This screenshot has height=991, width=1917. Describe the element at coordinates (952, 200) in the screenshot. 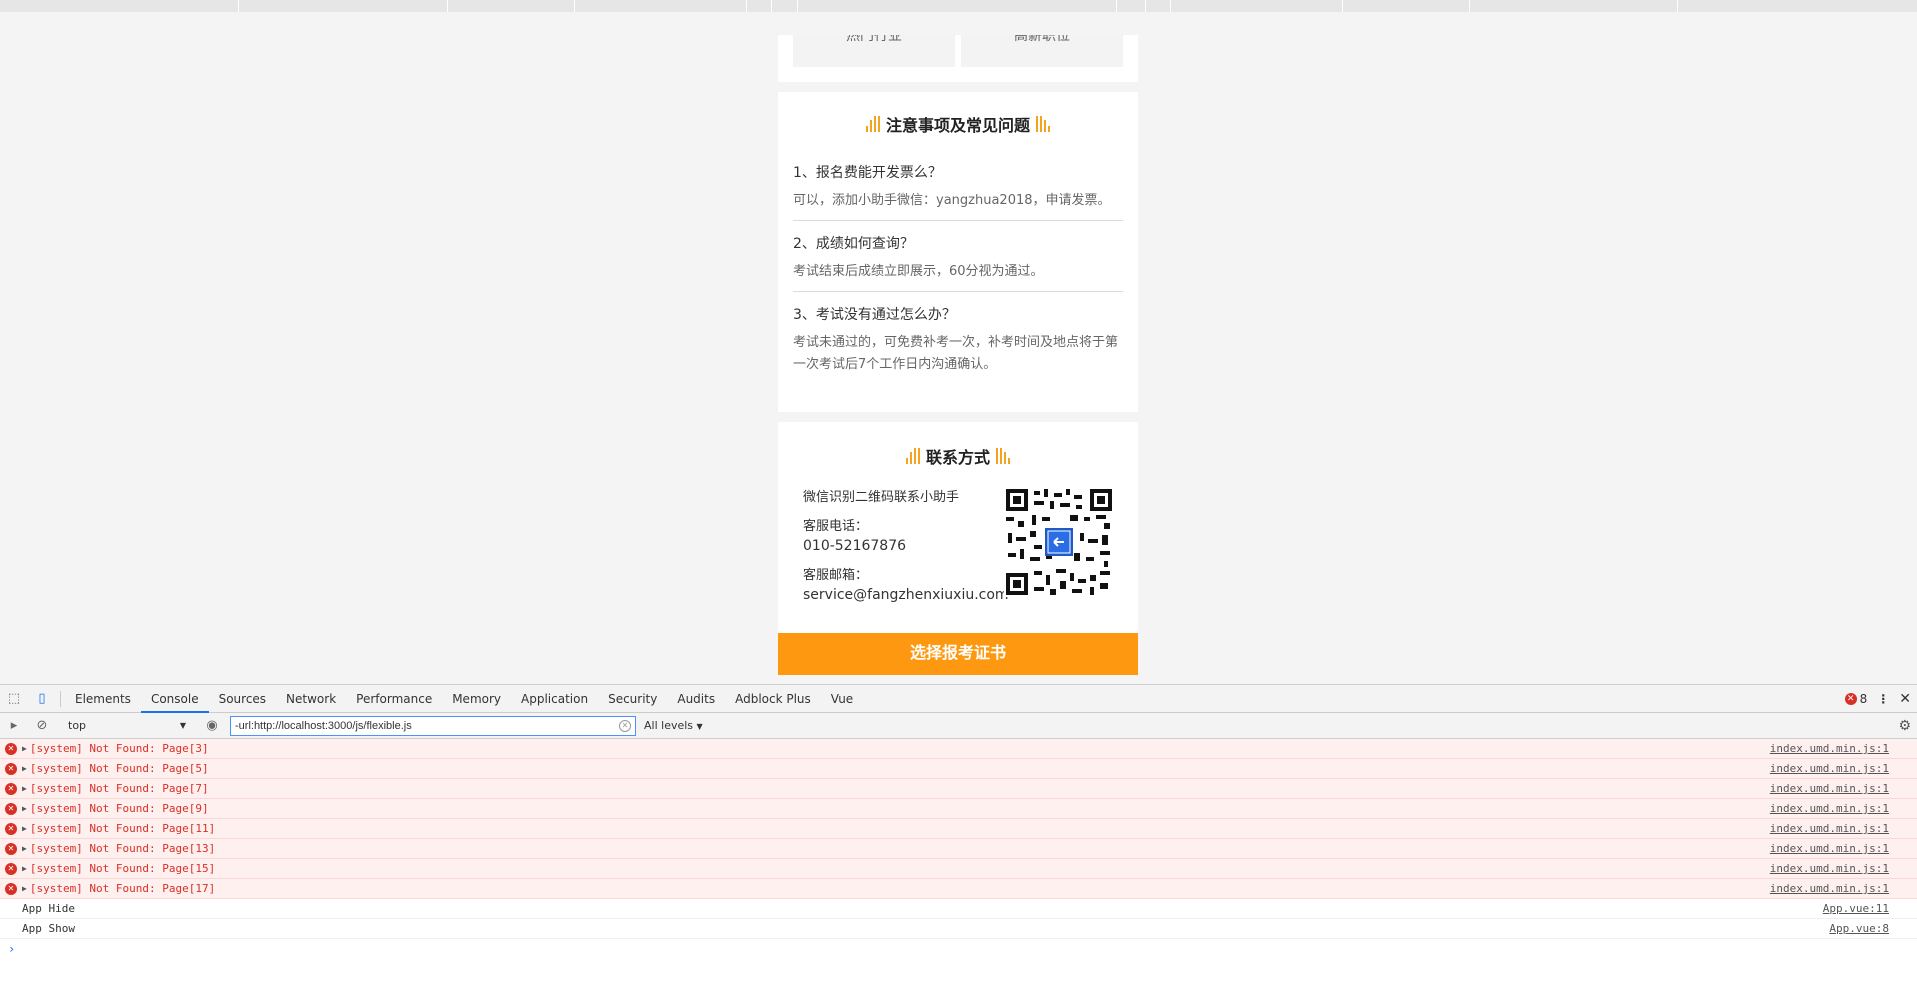

I see `faq-answer: 可以，添加小助手微信：yangzhua2018，申请发票。` at that location.